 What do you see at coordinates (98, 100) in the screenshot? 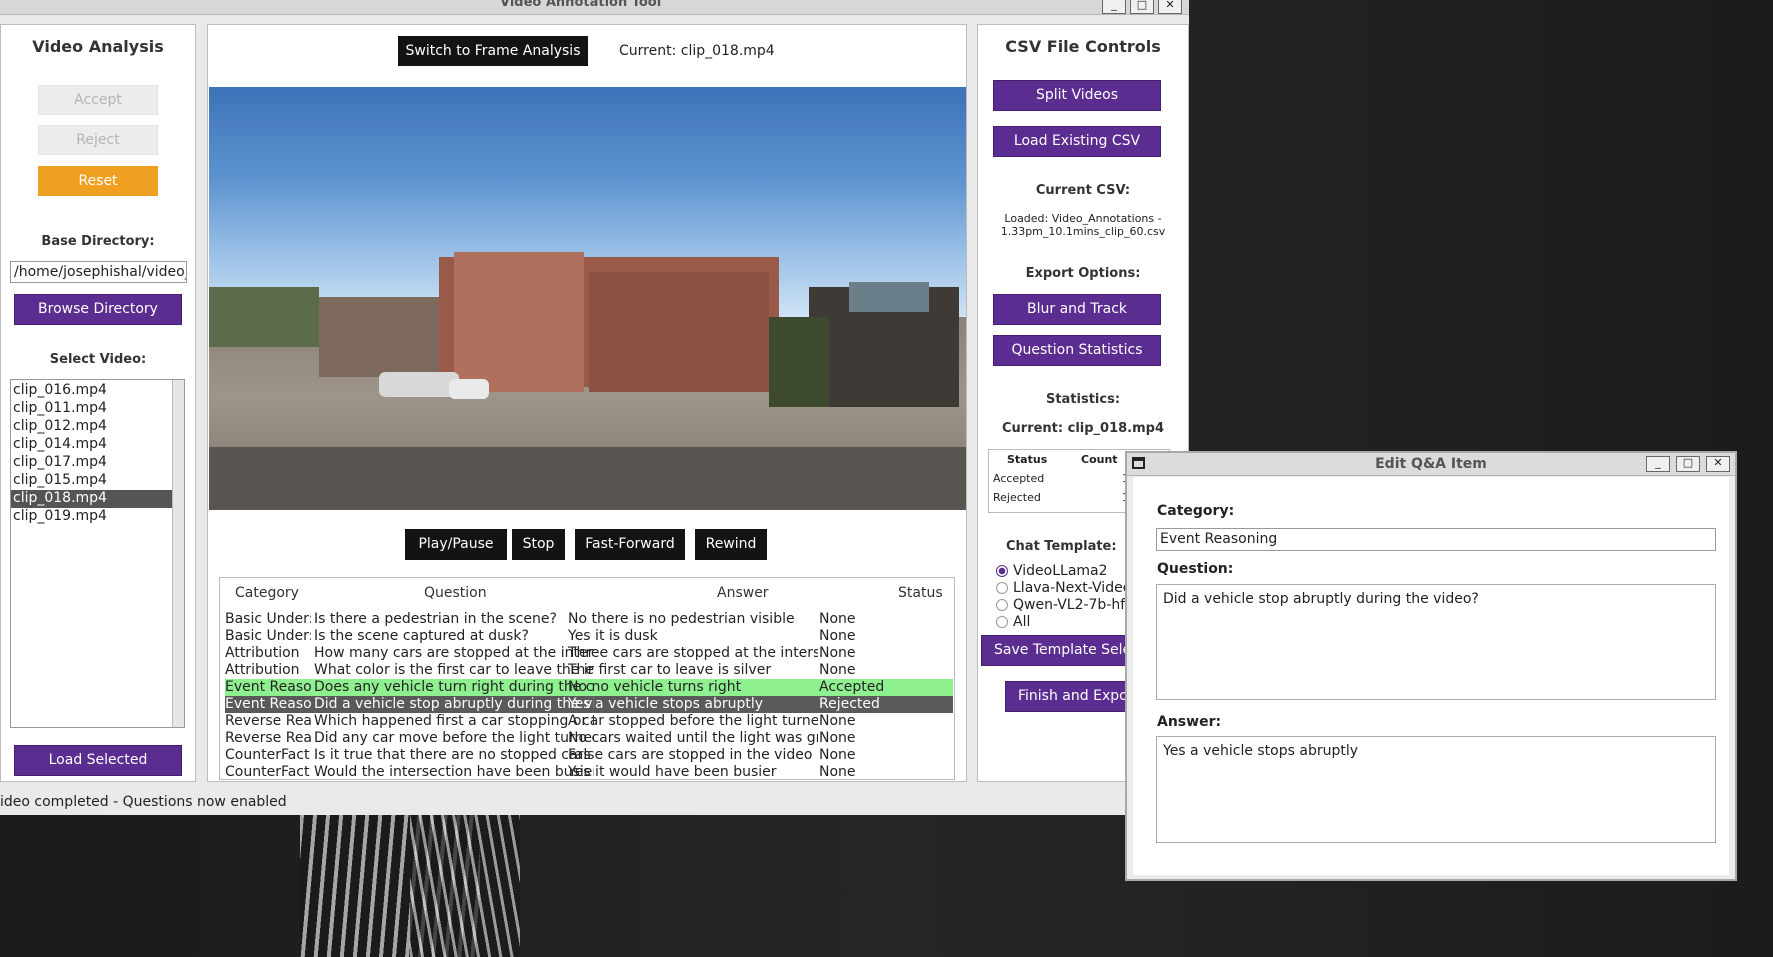
I see `accept-button: Accept` at bounding box center [98, 100].